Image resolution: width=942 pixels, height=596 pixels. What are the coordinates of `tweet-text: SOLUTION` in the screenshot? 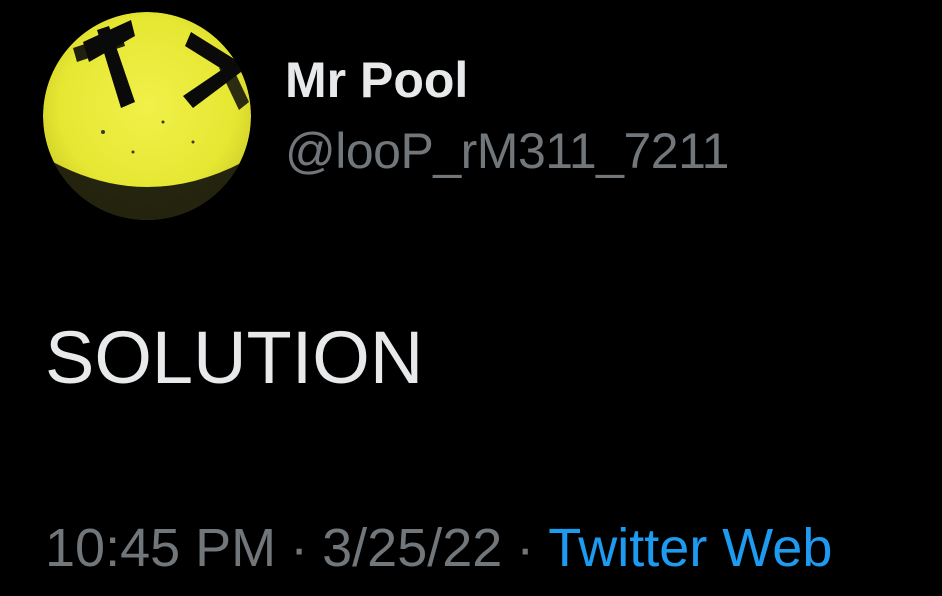 It's located at (234, 357).